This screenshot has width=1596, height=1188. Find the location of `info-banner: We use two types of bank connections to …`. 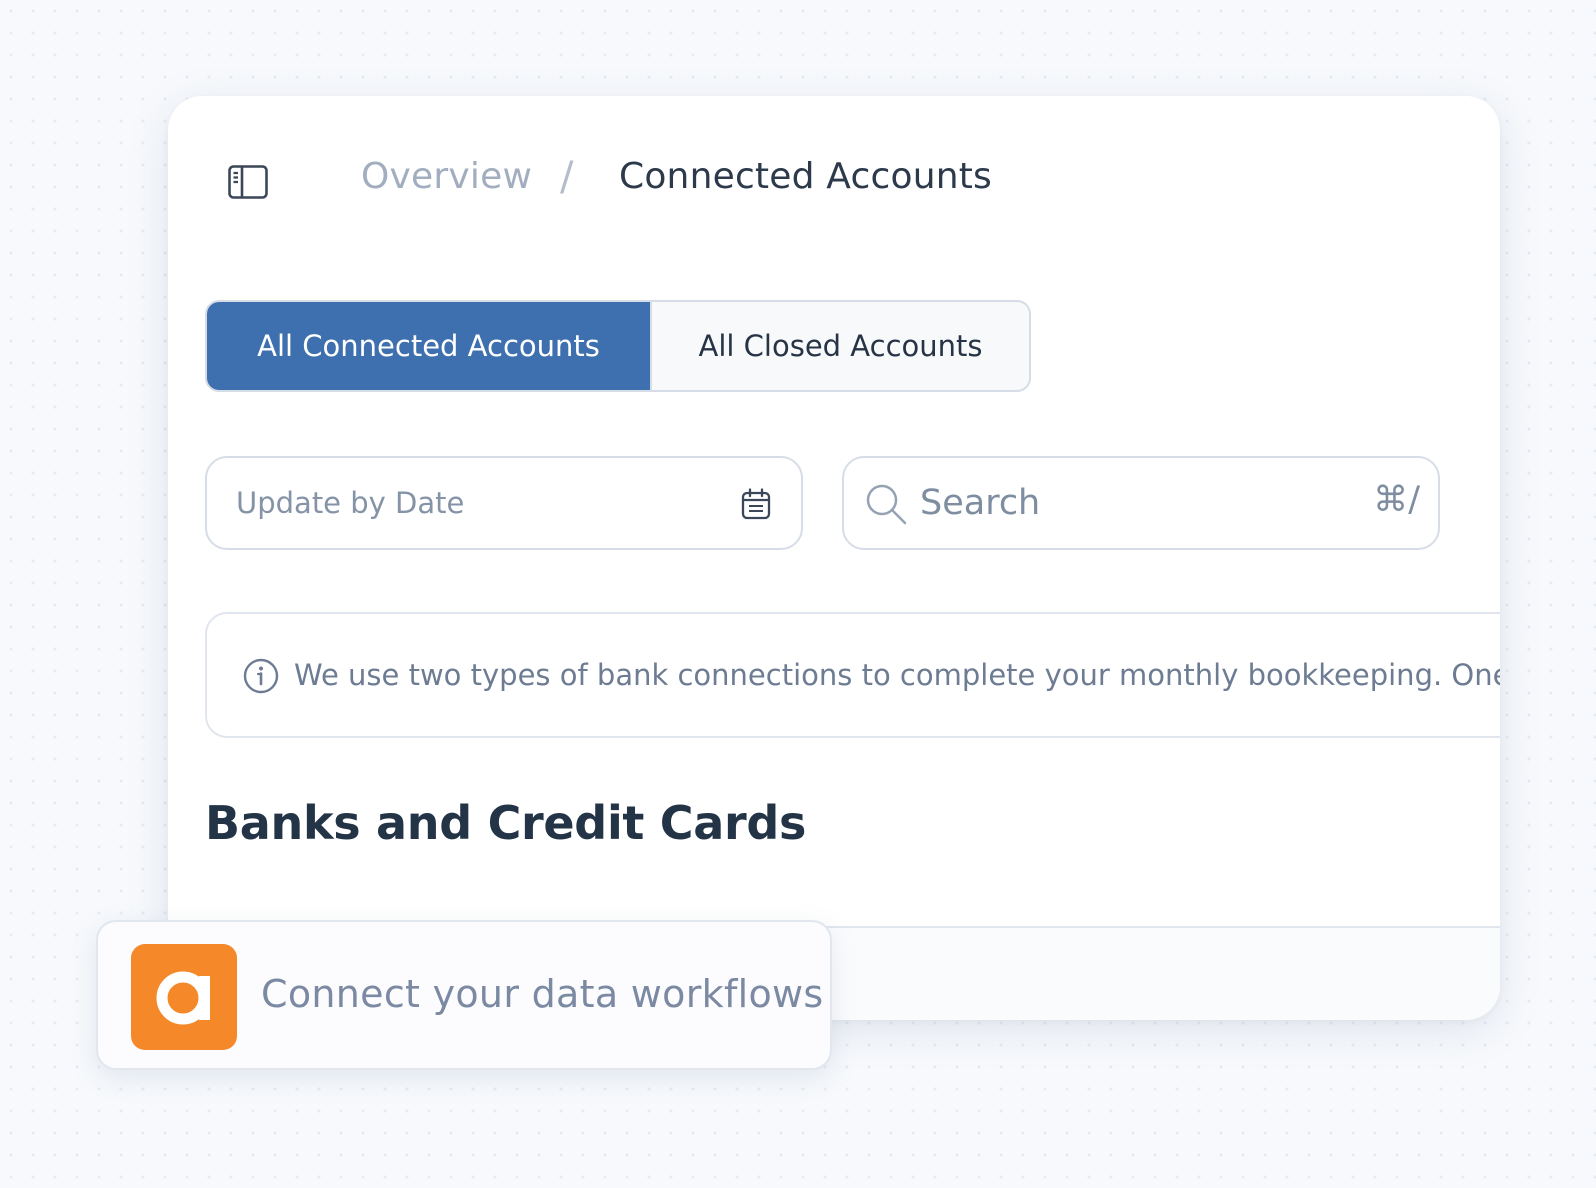

info-banner: We use two types of bank connections to … is located at coordinates (852, 675).